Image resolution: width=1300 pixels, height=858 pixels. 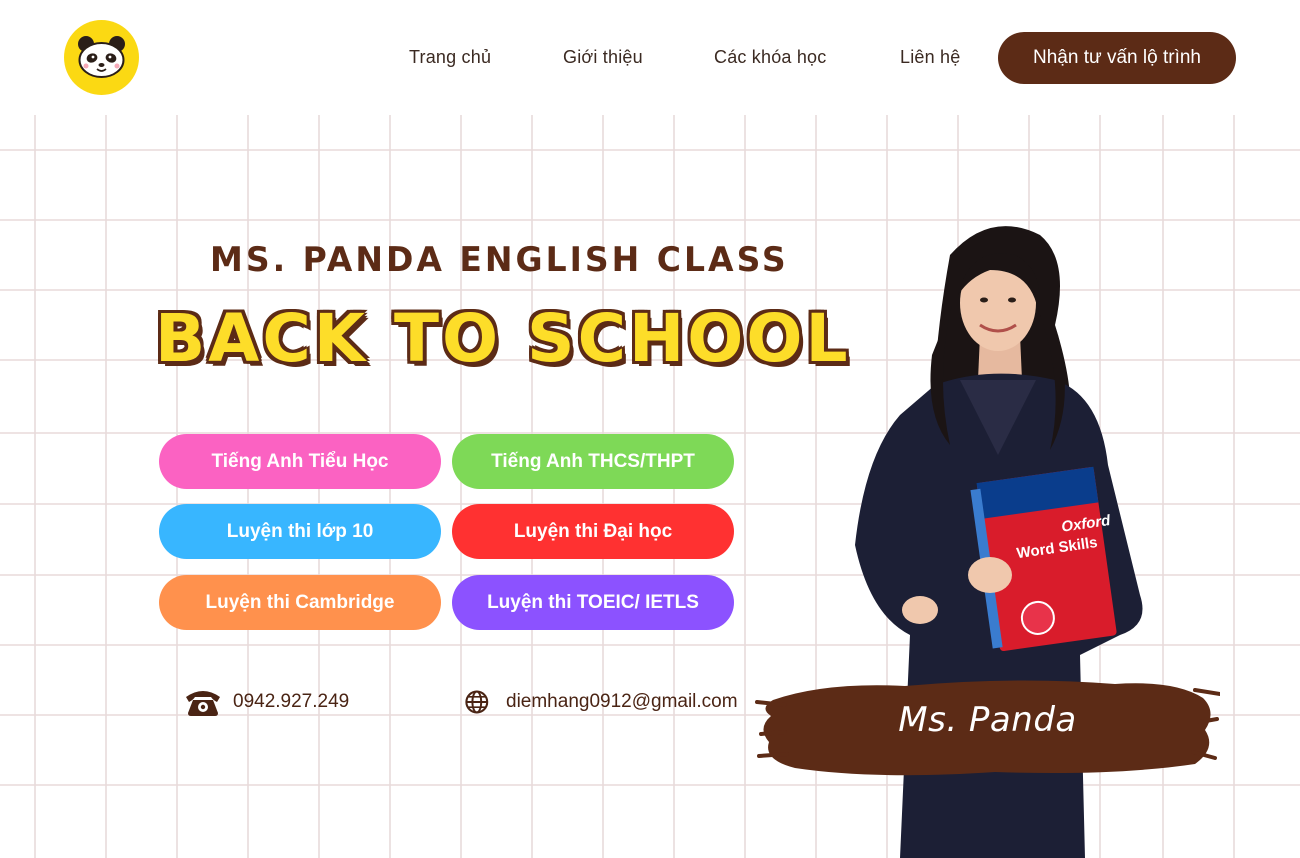 What do you see at coordinates (503, 338) in the screenshot?
I see `hero-title: BACK TO SCHOOL` at bounding box center [503, 338].